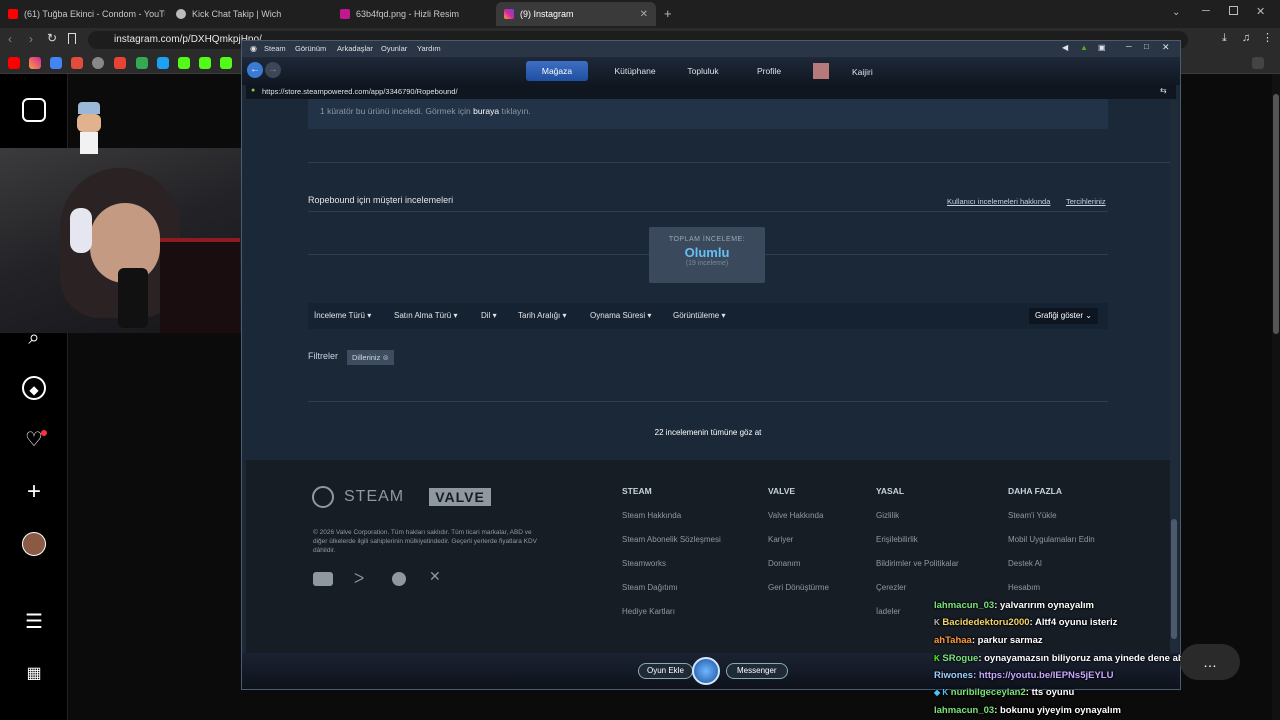 The width and height of the screenshot is (1280, 720). I want to click on media-icon: ♫, so click(1246, 38).